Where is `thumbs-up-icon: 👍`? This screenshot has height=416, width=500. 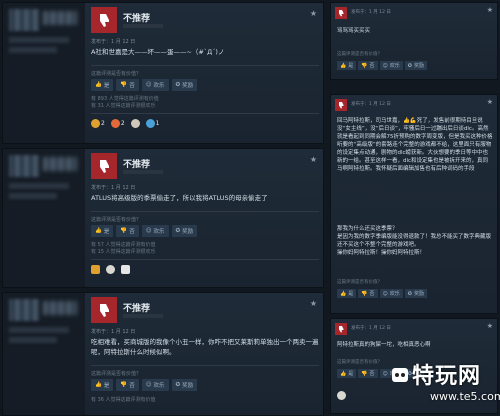 thumbs-up-icon: 👍 is located at coordinates (343, 65).